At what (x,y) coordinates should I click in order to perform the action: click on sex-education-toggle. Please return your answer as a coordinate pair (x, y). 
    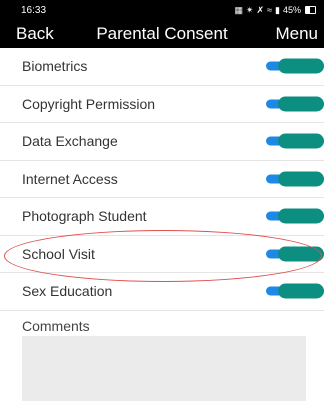
    Looking at the image, I should click on (295, 291).